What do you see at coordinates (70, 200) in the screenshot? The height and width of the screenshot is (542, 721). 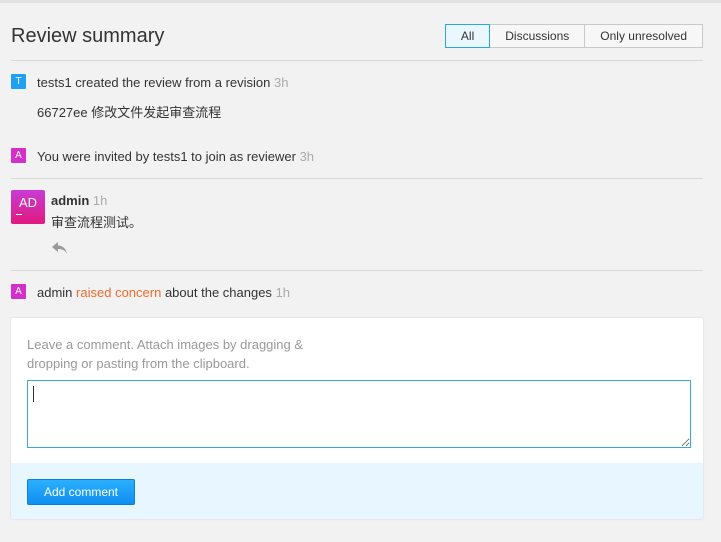 I see `comment-author: admin` at bounding box center [70, 200].